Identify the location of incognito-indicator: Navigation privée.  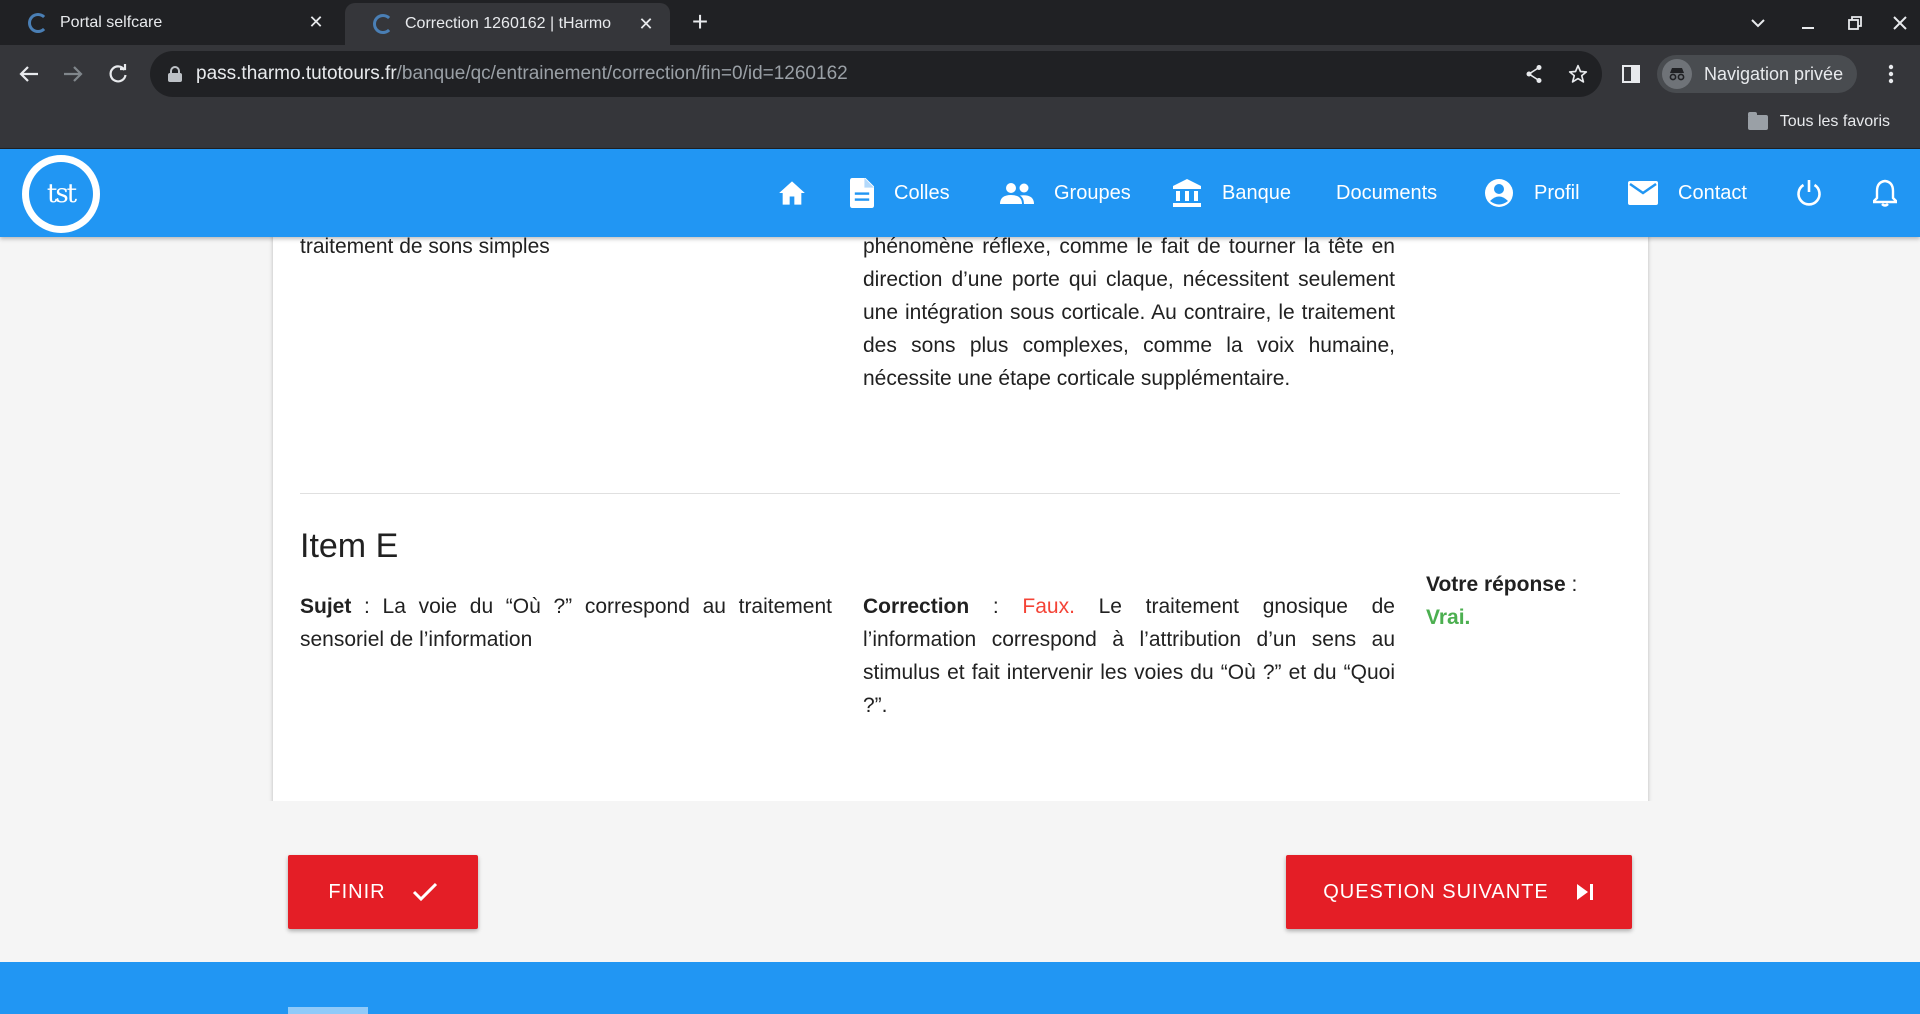
(1757, 74).